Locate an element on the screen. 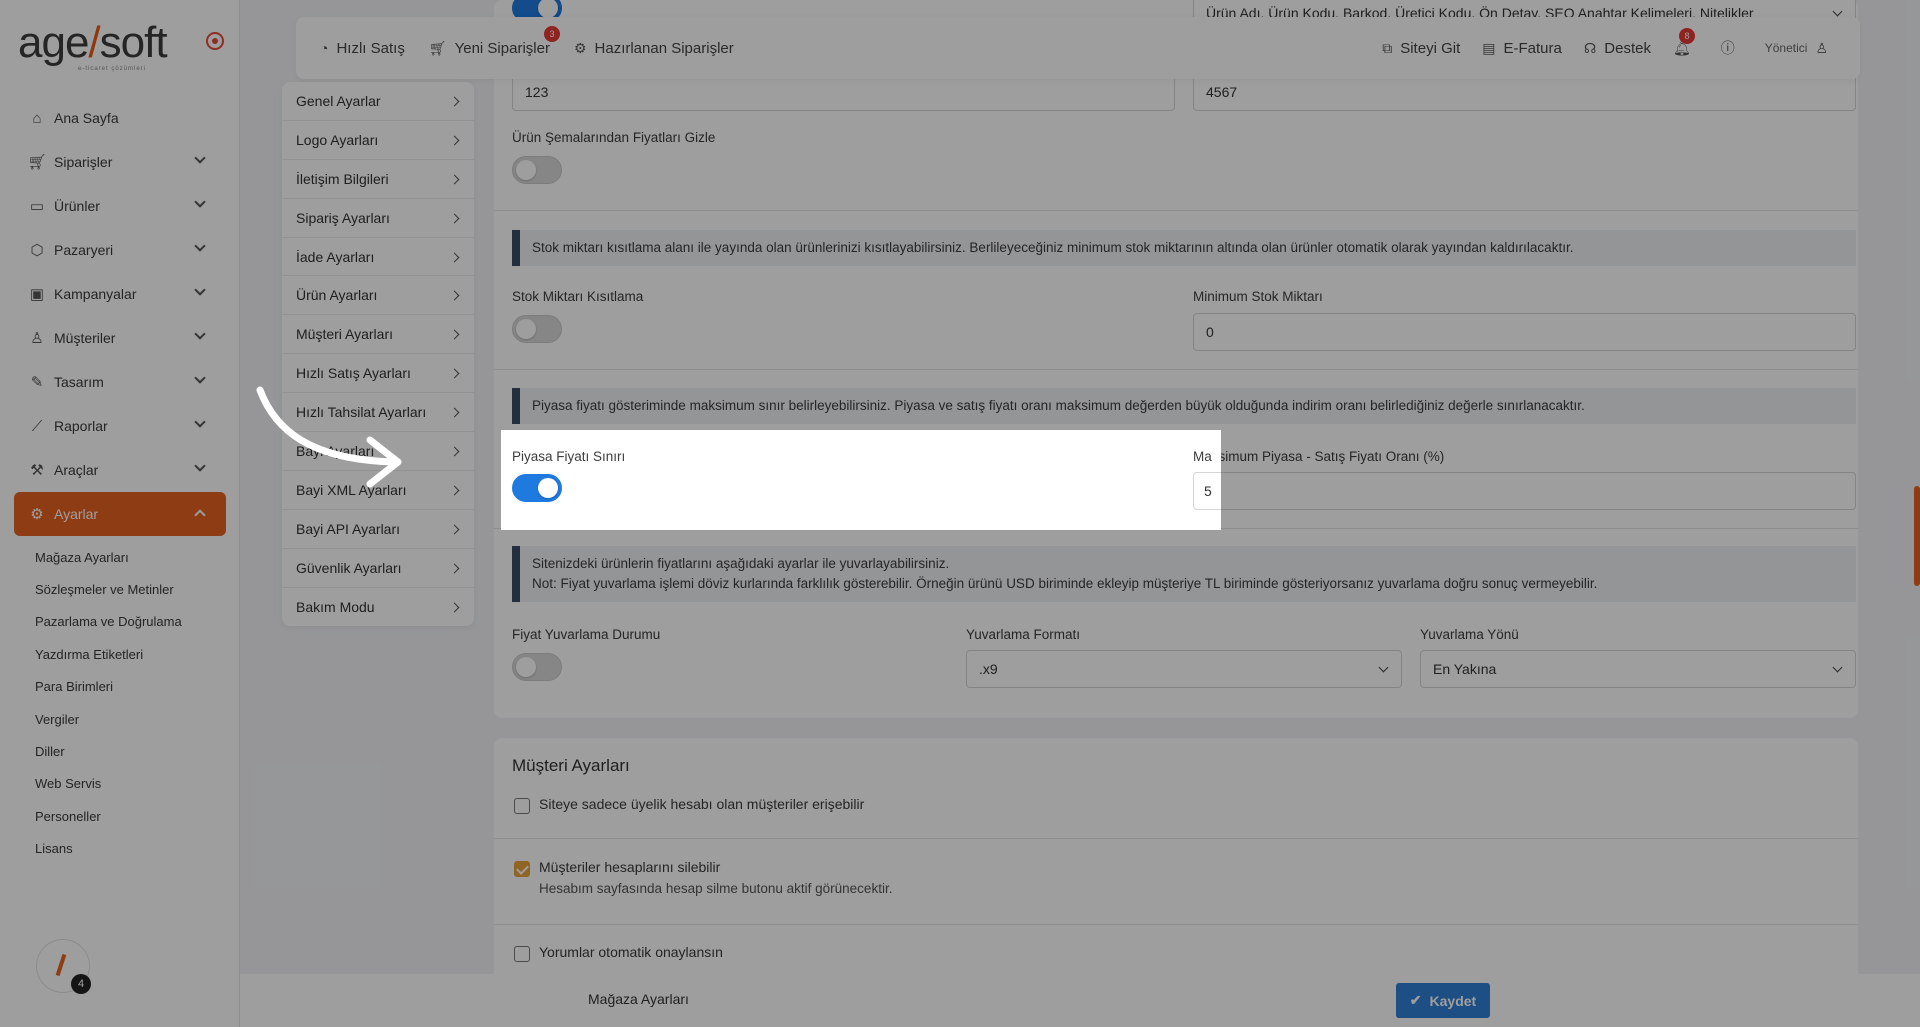 The height and width of the screenshot is (1027, 1920). sidebar-item-tasarim: ✎ Tasarım is located at coordinates (120, 382).